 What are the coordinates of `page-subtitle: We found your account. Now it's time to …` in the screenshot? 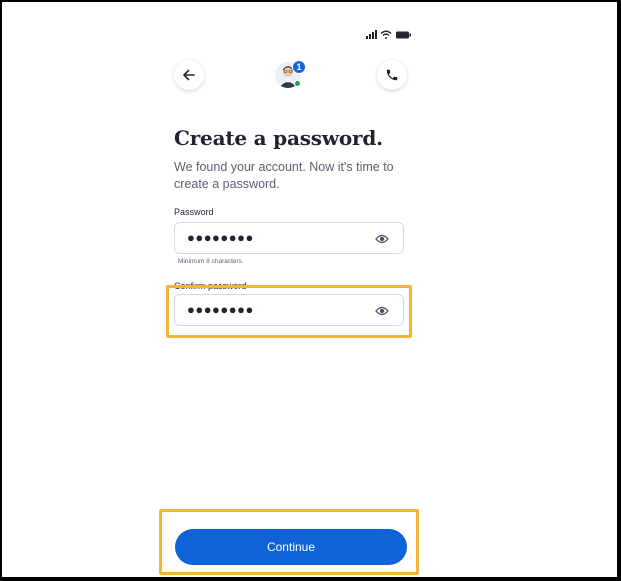 It's located at (284, 175).